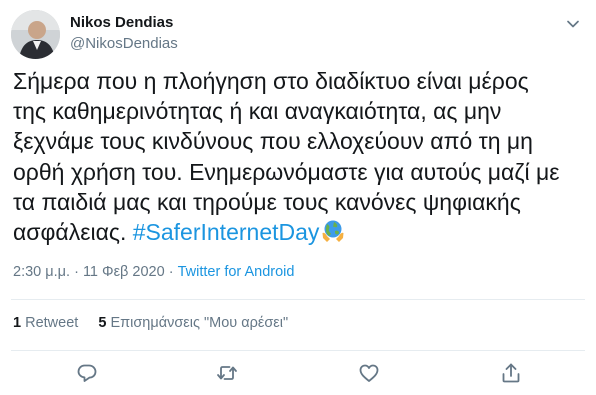 The image size is (596, 395). What do you see at coordinates (226, 232) in the screenshot?
I see `hashtag-link: #SaferInternetDay` at bounding box center [226, 232].